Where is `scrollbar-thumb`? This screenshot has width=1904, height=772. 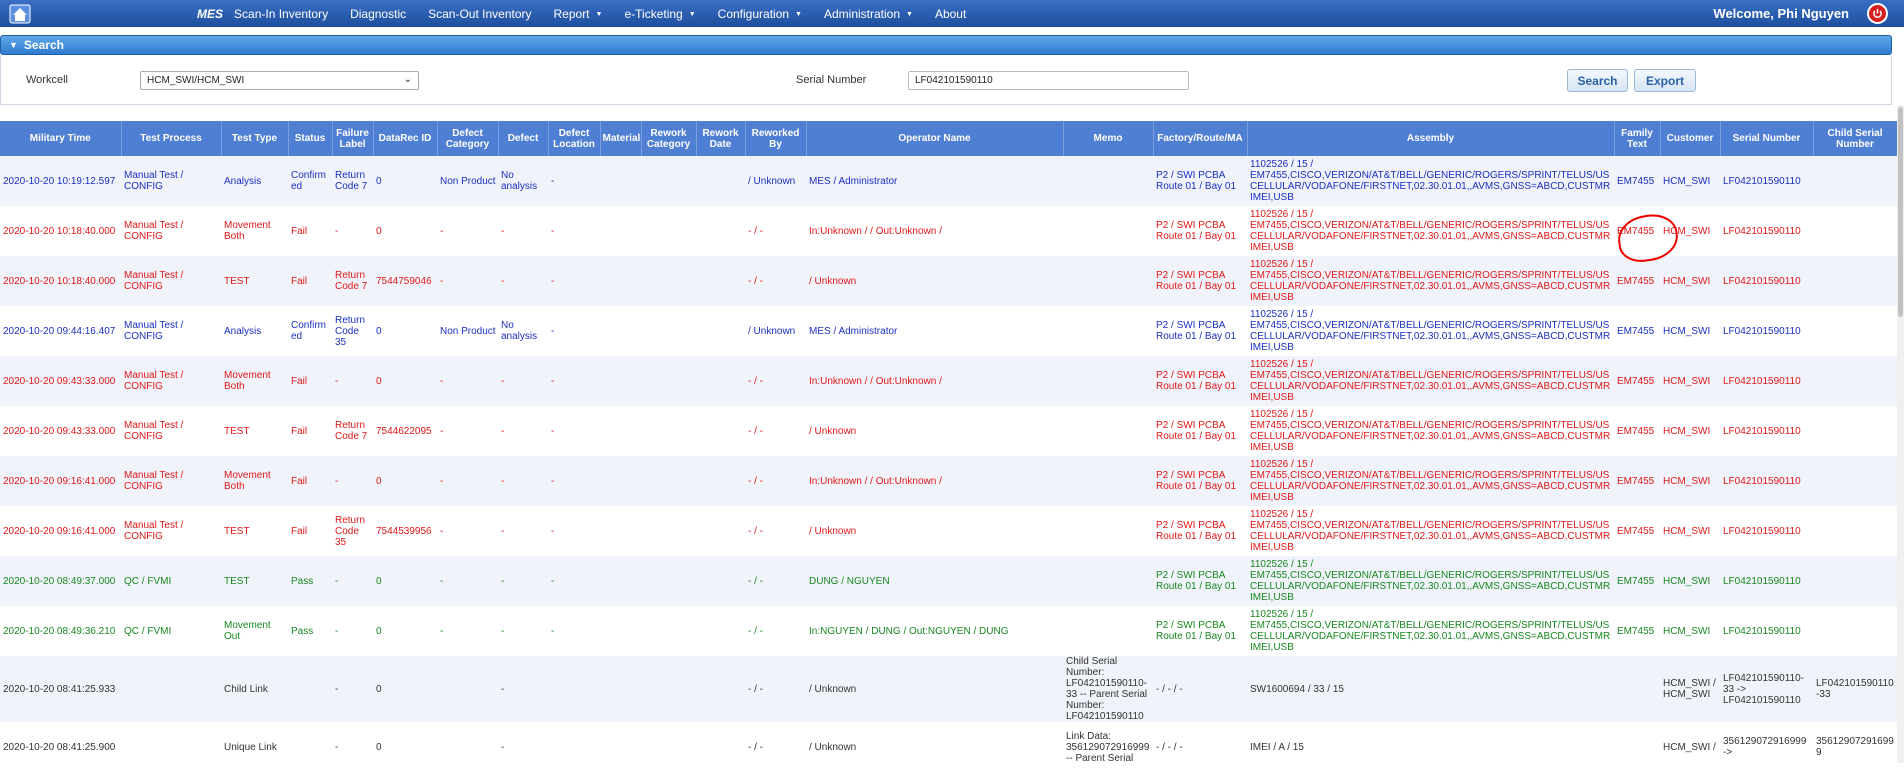
scrollbar-thumb is located at coordinates (1900, 212).